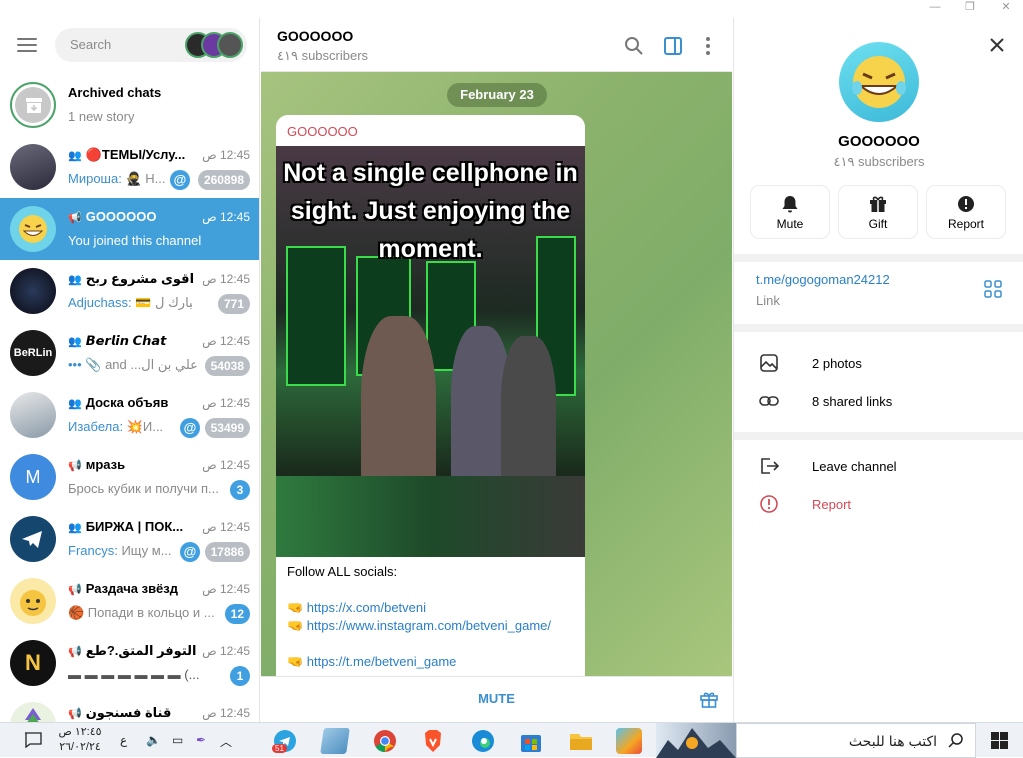 The width and height of the screenshot is (1023, 758). Describe the element at coordinates (133, 364) in the screenshot. I see `chat-preview: ••• 📎 and ...علي بن ال` at that location.